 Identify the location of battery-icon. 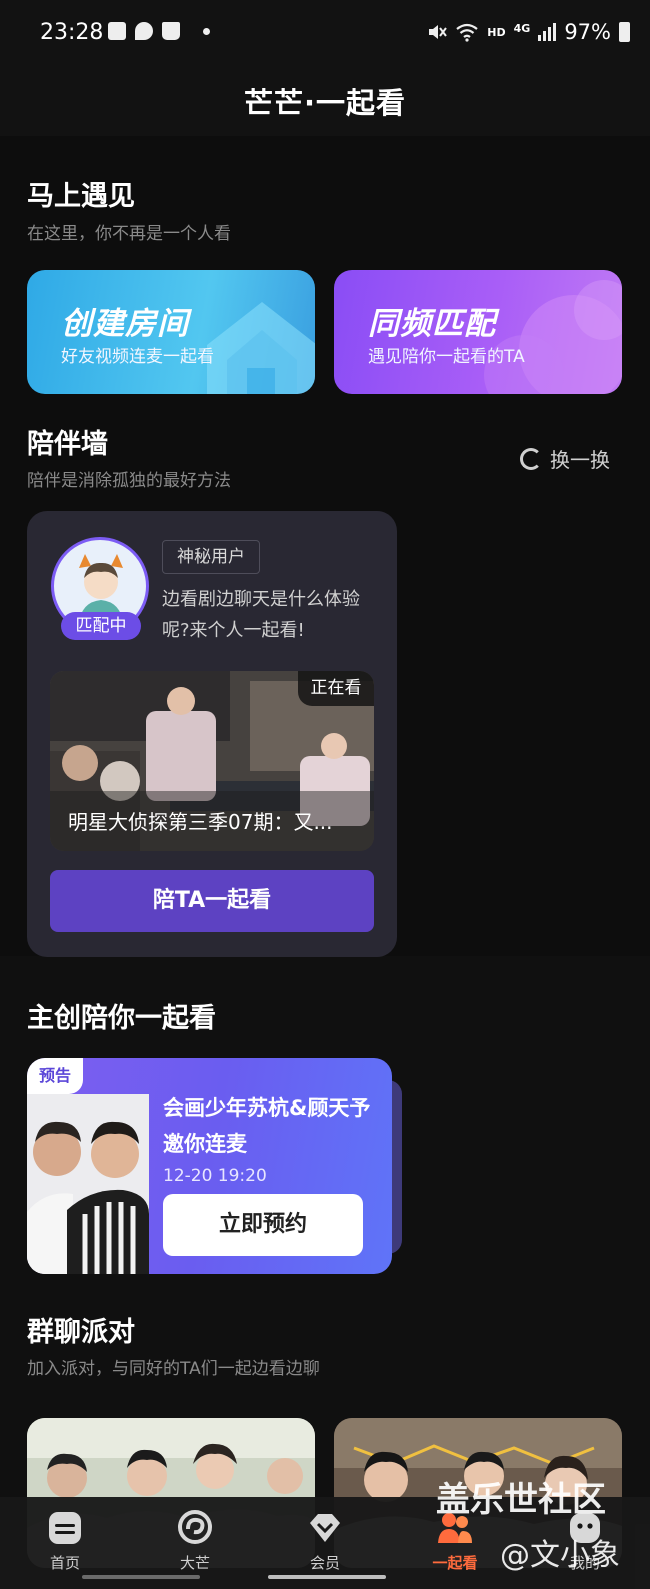
(624, 32).